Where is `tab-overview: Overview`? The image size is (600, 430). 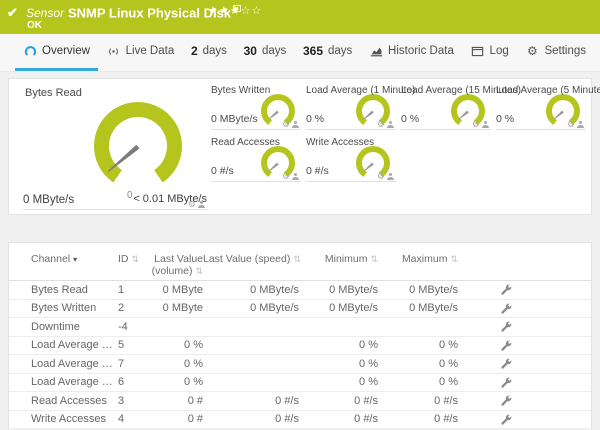 tab-overview: Overview is located at coordinates (56, 52).